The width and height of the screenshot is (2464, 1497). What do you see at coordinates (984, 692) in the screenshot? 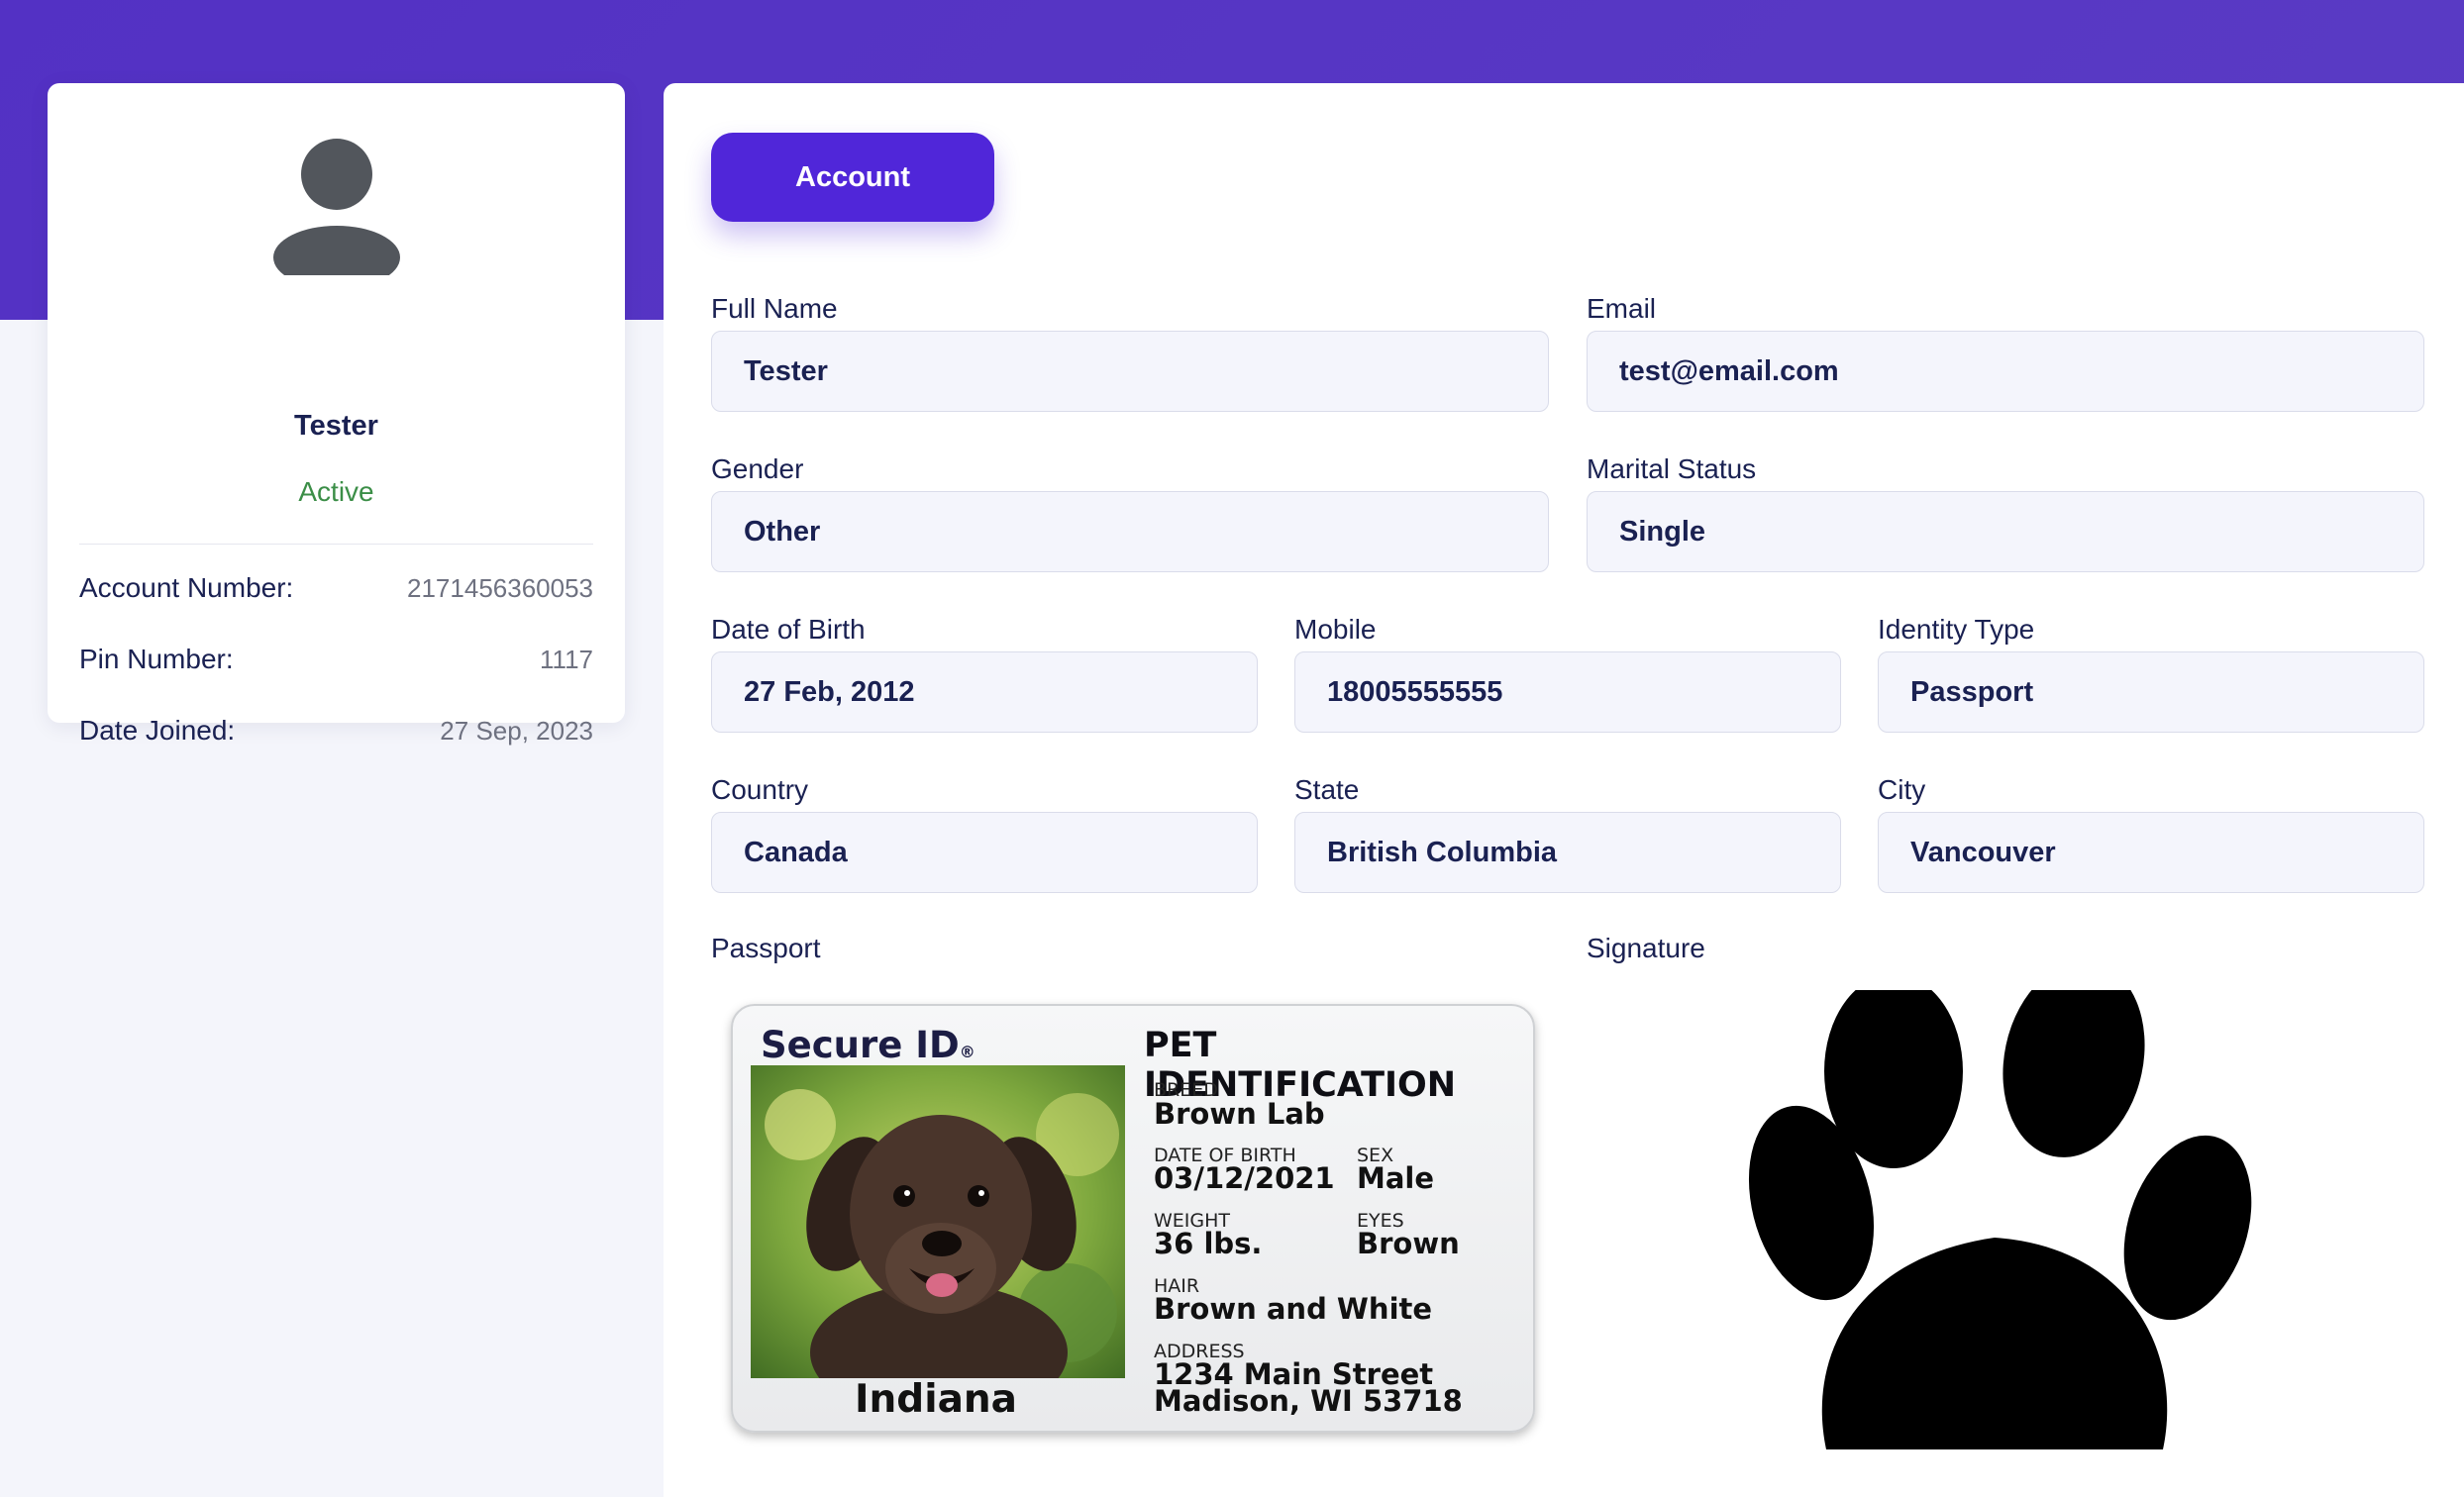
I see `dob-input: 27 Feb, 2012` at bounding box center [984, 692].